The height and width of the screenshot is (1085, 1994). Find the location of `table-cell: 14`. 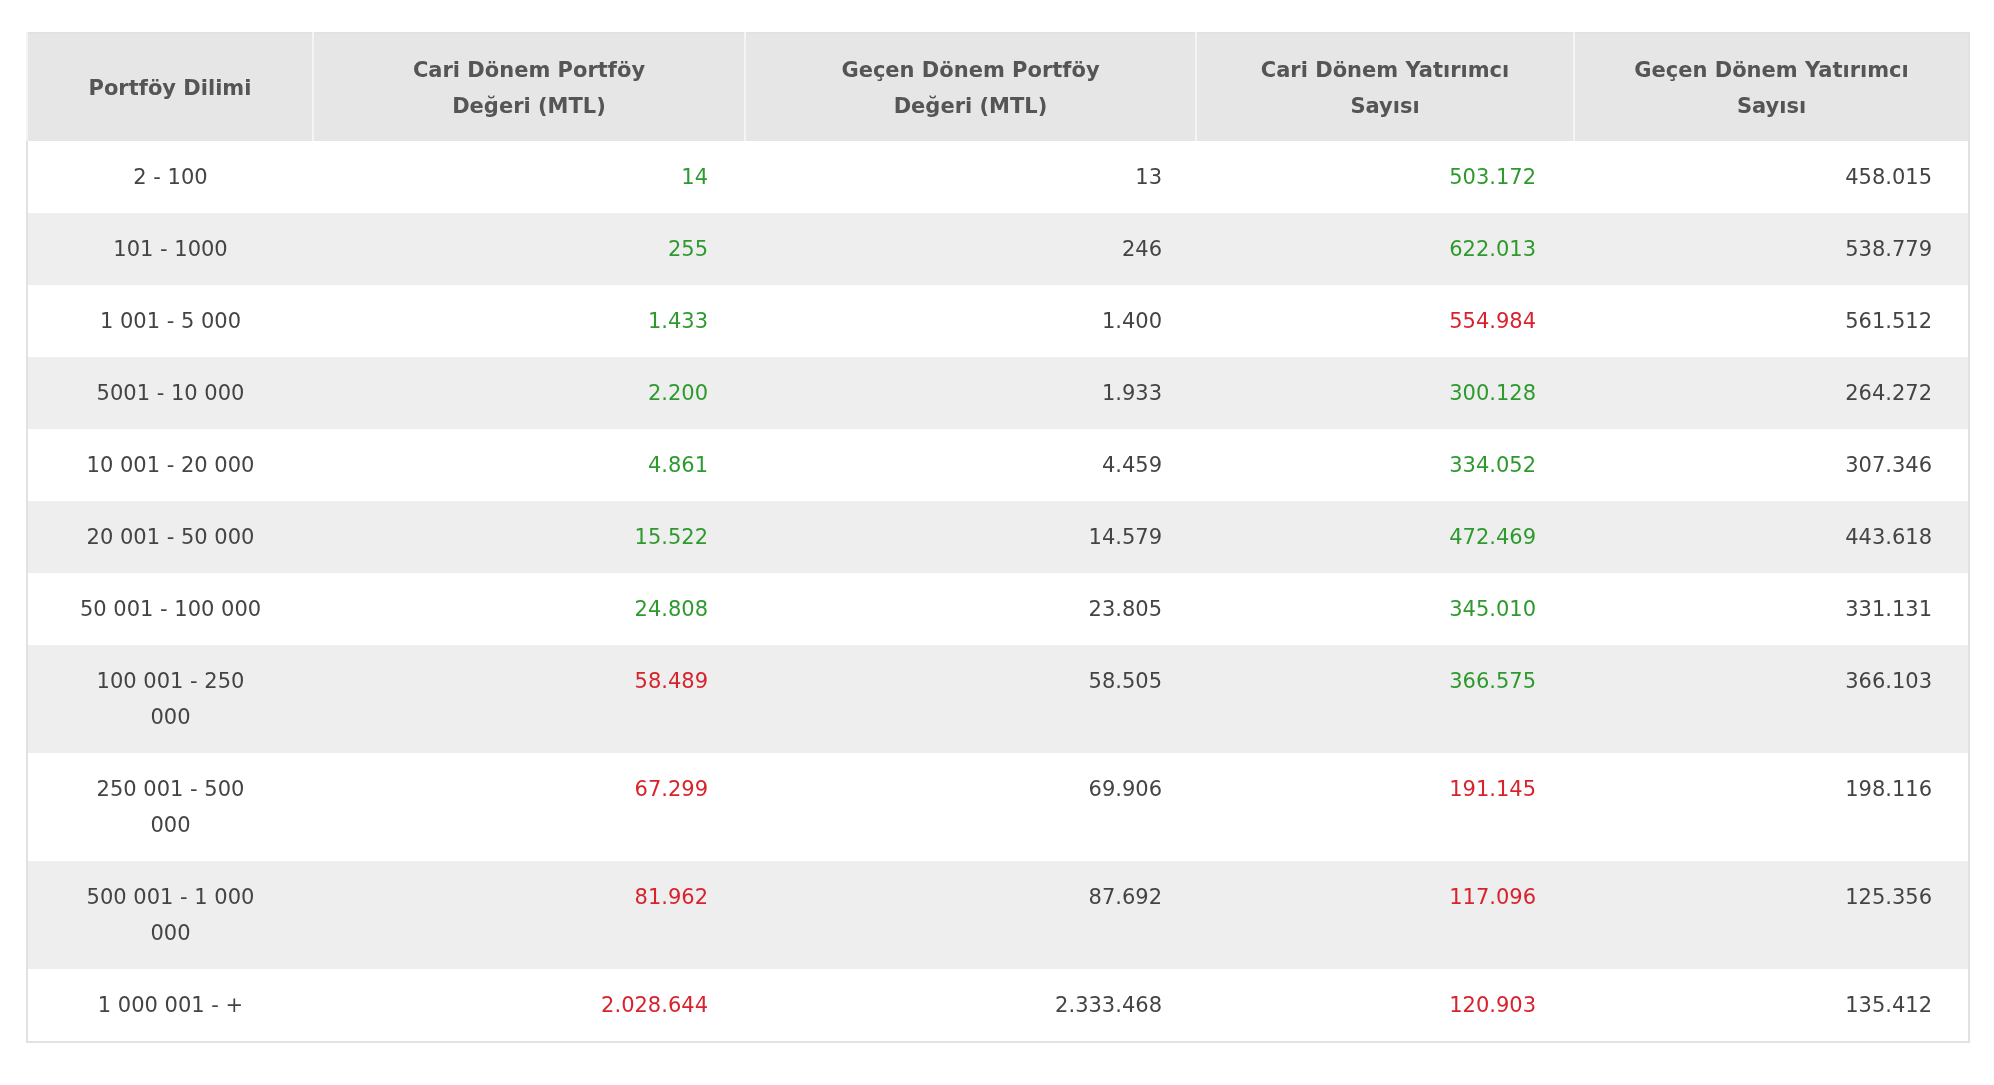

table-cell: 14 is located at coordinates (529, 177).